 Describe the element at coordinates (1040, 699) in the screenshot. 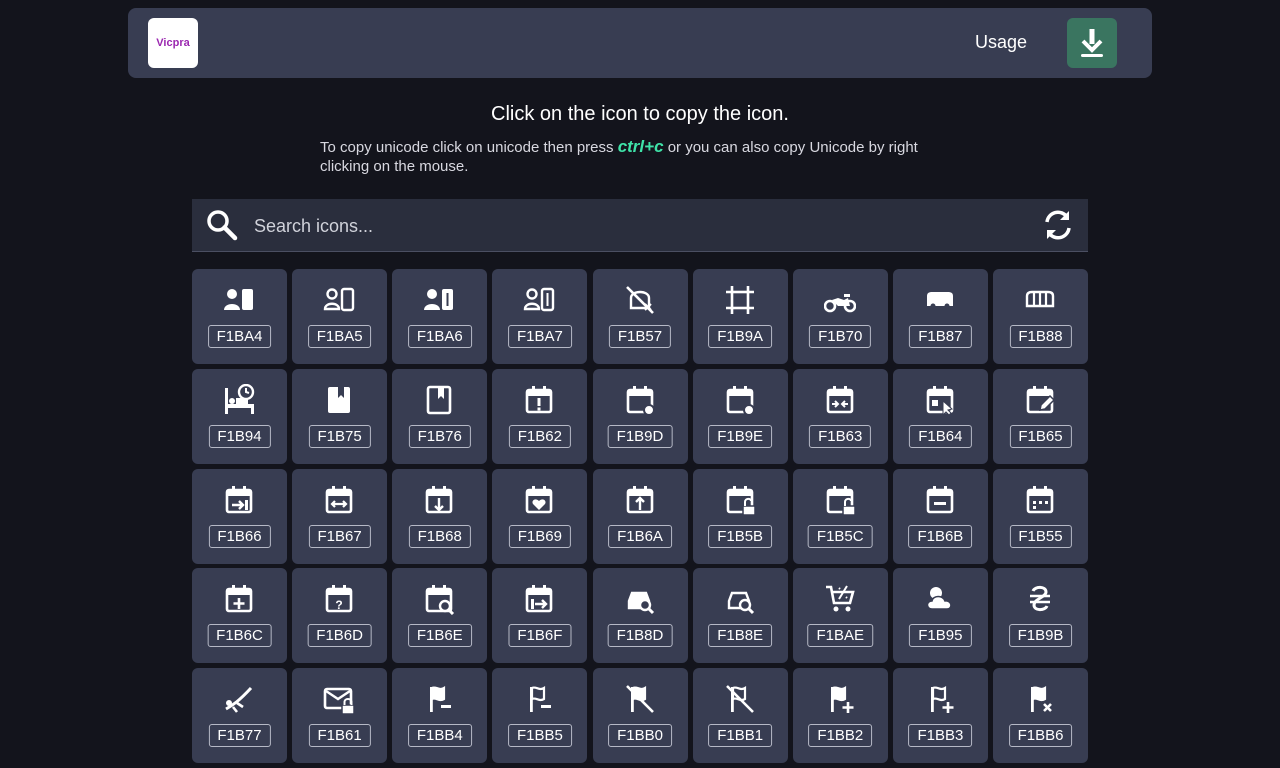

I see `flag-remove-icon` at that location.